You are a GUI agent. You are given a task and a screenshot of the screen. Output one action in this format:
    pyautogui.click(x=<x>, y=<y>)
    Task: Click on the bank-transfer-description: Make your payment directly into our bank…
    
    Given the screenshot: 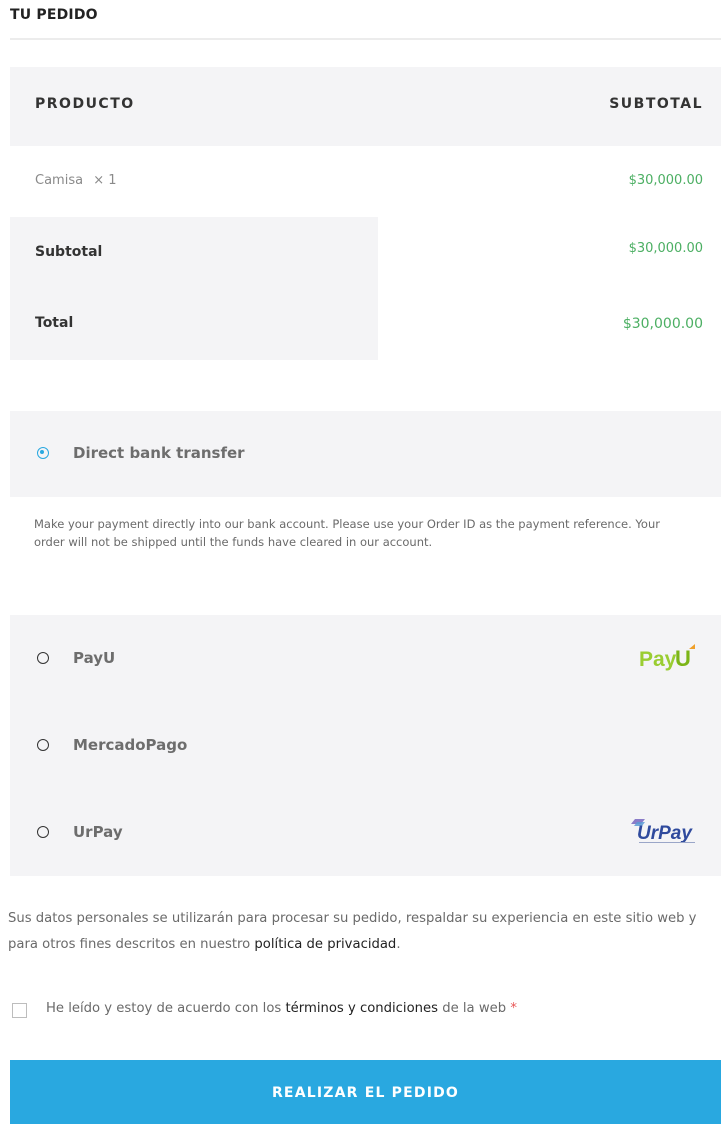 What is the action you would take?
    pyautogui.click(x=347, y=533)
    